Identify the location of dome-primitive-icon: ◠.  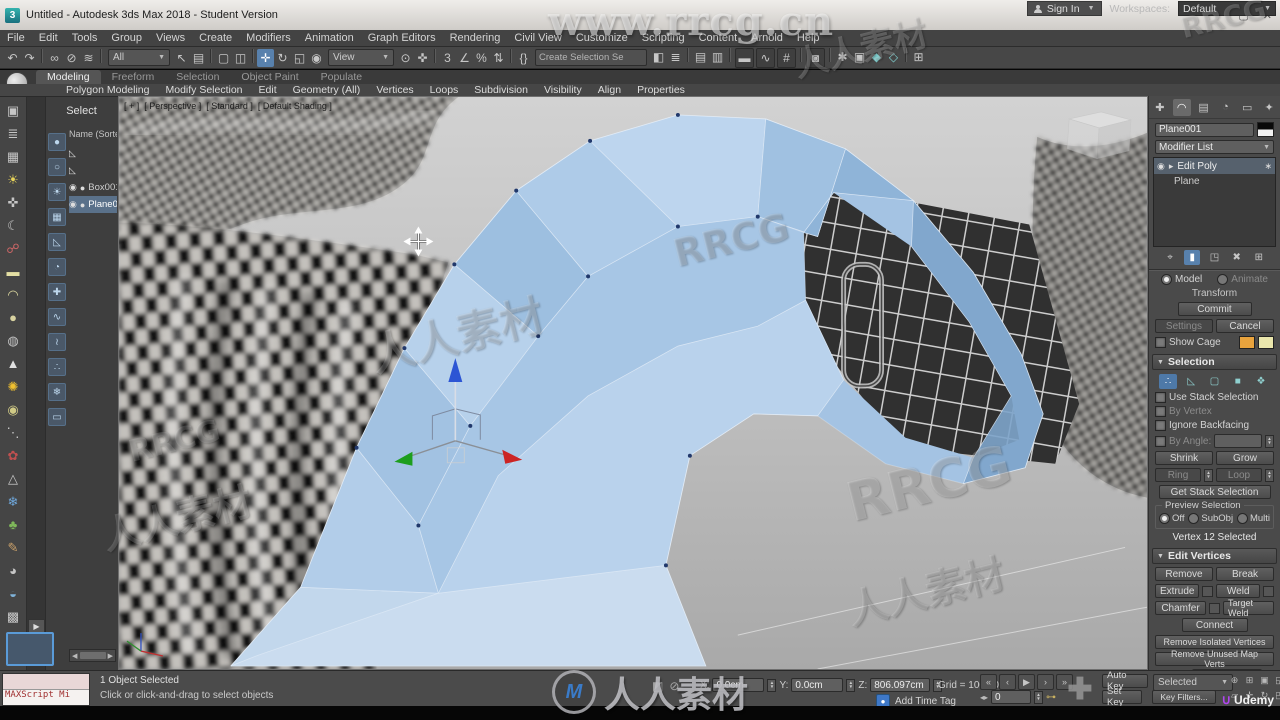
(13, 294).